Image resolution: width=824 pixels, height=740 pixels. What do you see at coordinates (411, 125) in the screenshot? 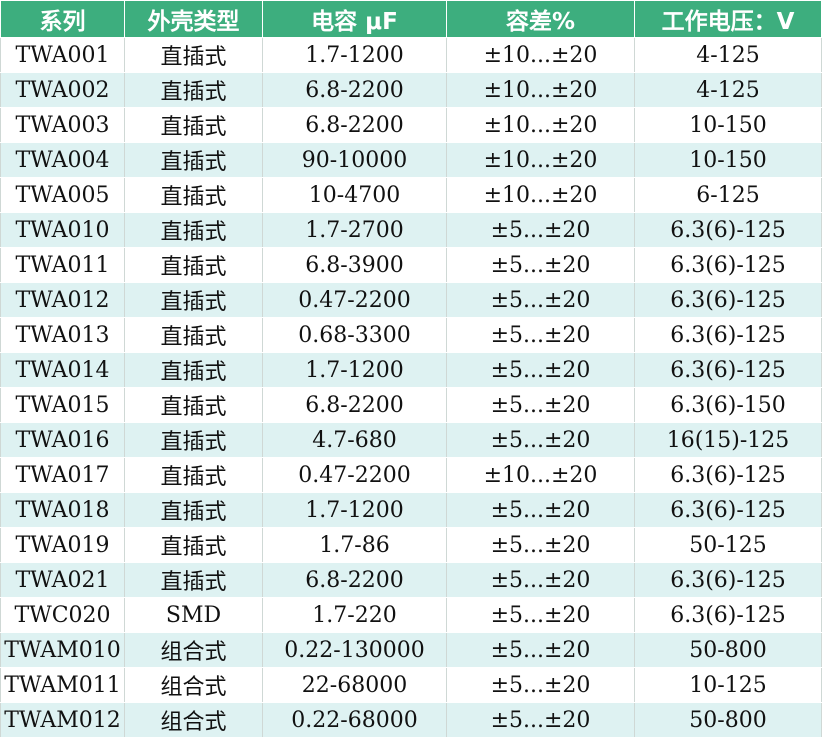
I see `table-row: TWA003 直插式 6.8-2200 ±10...±20 10-150` at bounding box center [411, 125].